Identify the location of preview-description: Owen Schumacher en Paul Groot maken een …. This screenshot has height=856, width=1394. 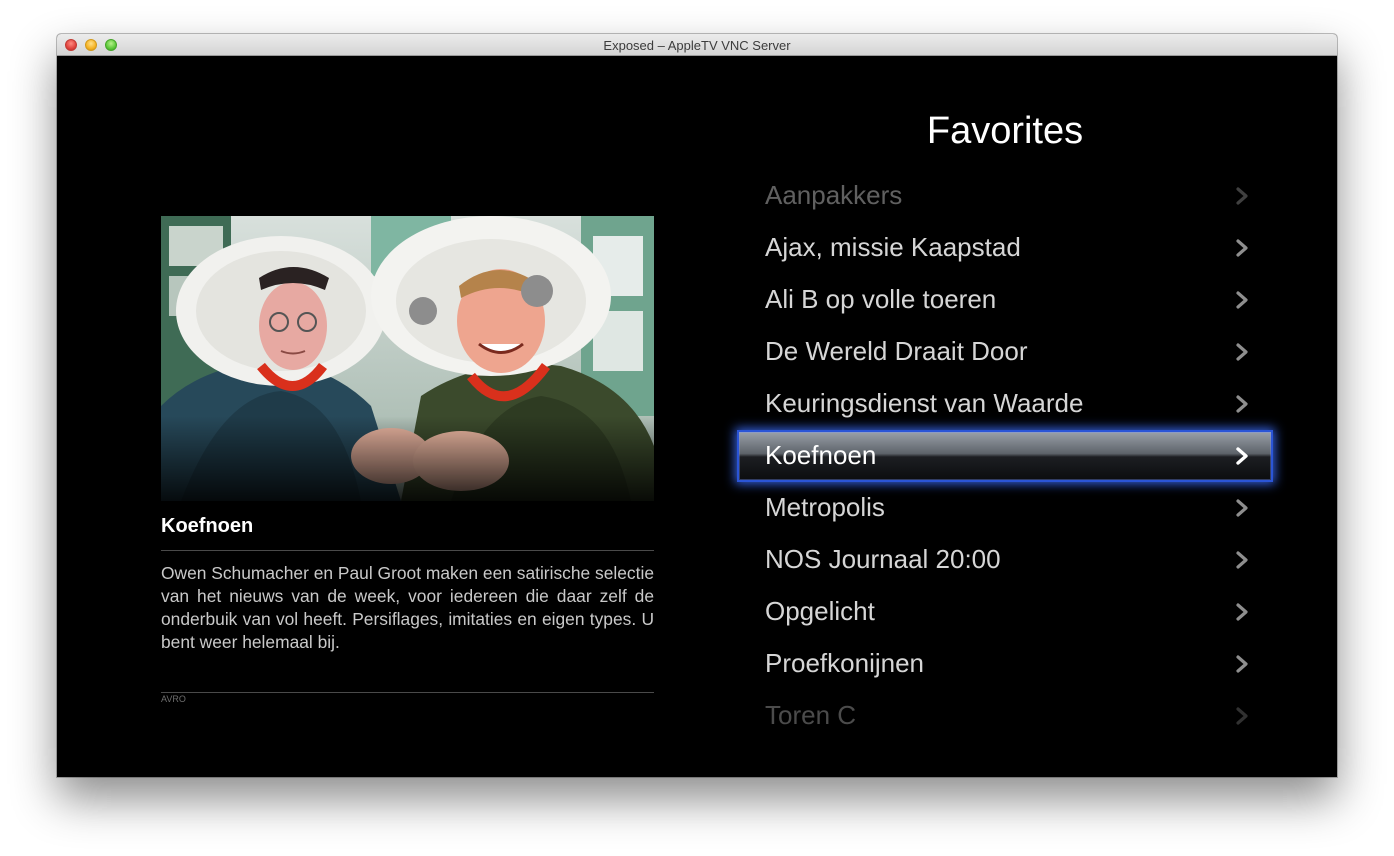
(407, 607).